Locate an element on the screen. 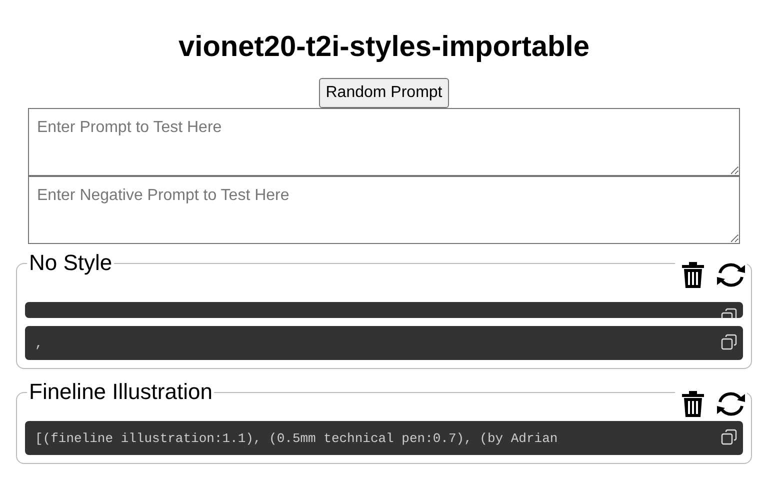 This screenshot has height=480, width=768. style-name: No Style is located at coordinates (70, 262).